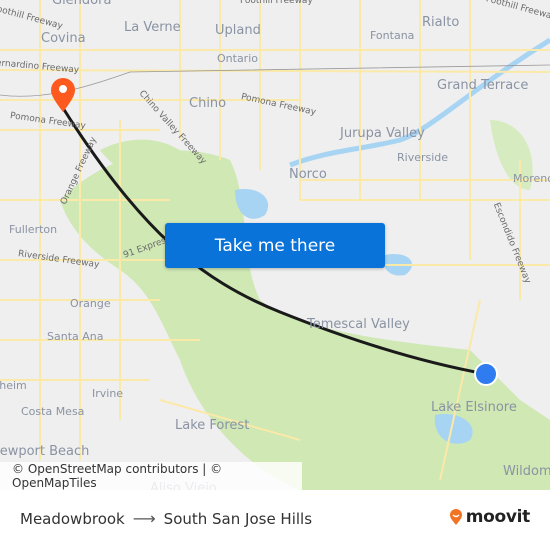 This screenshot has height=550, width=550. I want to click on route-summary: Meadowbrook ⟶ South San Jose Hills, so click(166, 518).